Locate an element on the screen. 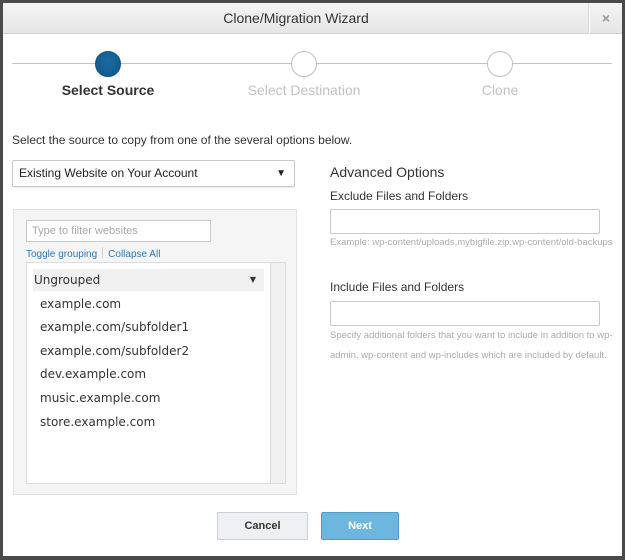 This screenshot has width=625, height=560. list-item: dev.example.com is located at coordinates (93, 374).